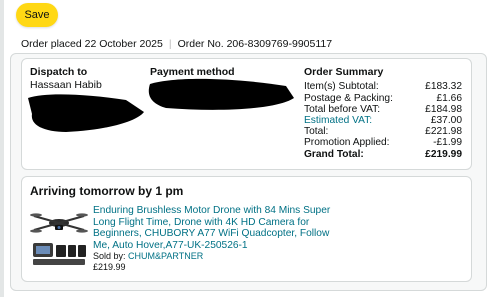  Describe the element at coordinates (341, 86) in the screenshot. I see `summary-label: Item(s) Subtotal:` at that location.